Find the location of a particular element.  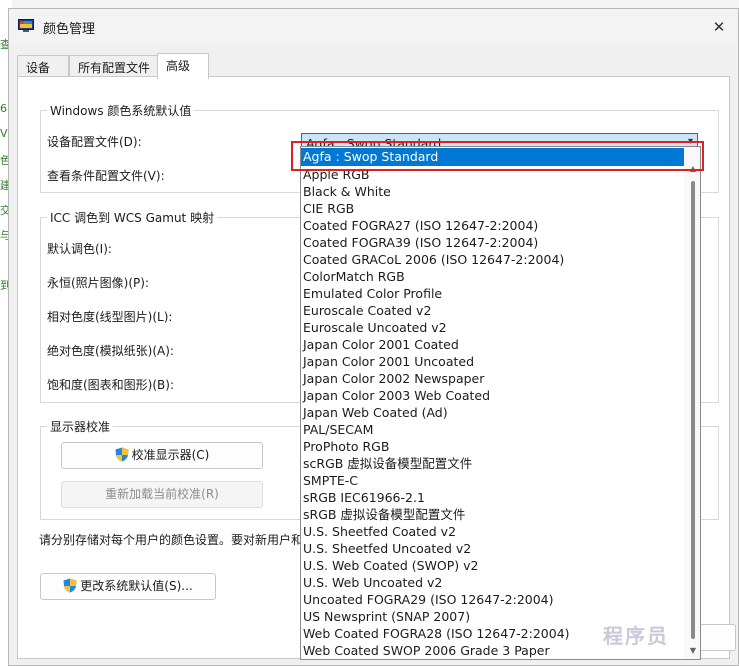

calibrate-display-label: 校准显示器(C) is located at coordinates (170, 455).